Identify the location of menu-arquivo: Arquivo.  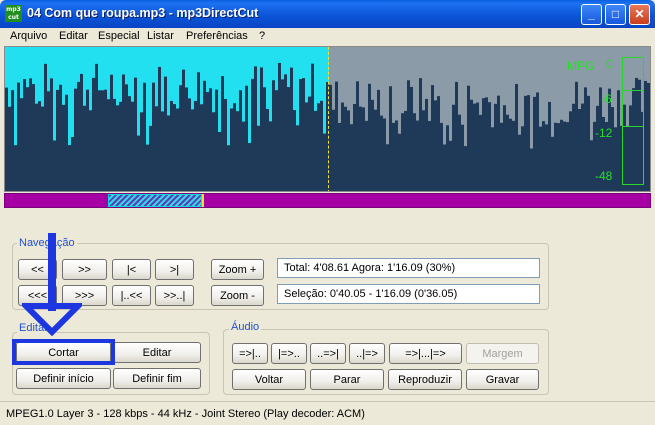
(28, 36).